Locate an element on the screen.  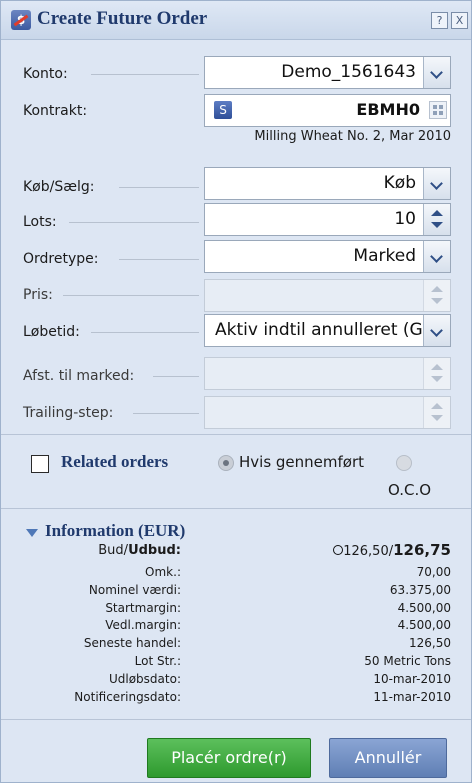
info-value: 10-mar-2010 is located at coordinates (412, 679).